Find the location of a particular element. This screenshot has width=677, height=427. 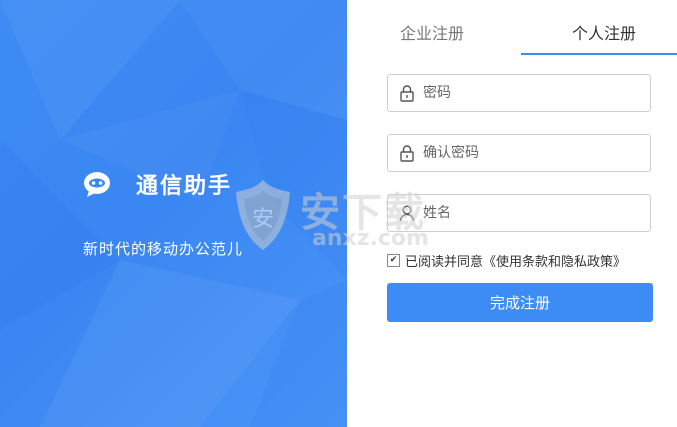

tab-company-register: 企业注册 is located at coordinates (432, 32).